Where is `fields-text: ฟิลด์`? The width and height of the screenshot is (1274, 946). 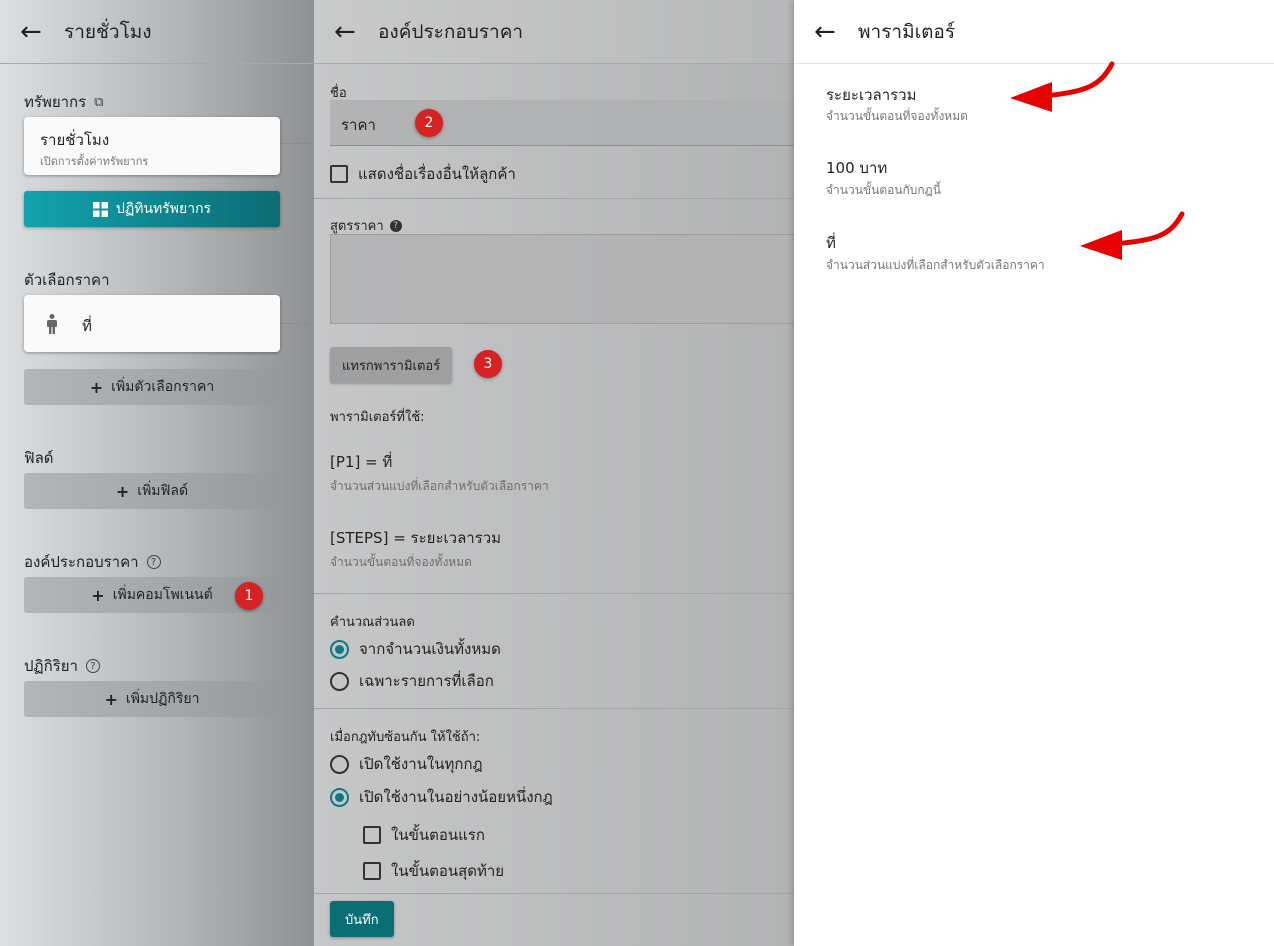
fields-text: ฟิลด์ is located at coordinates (39, 458).